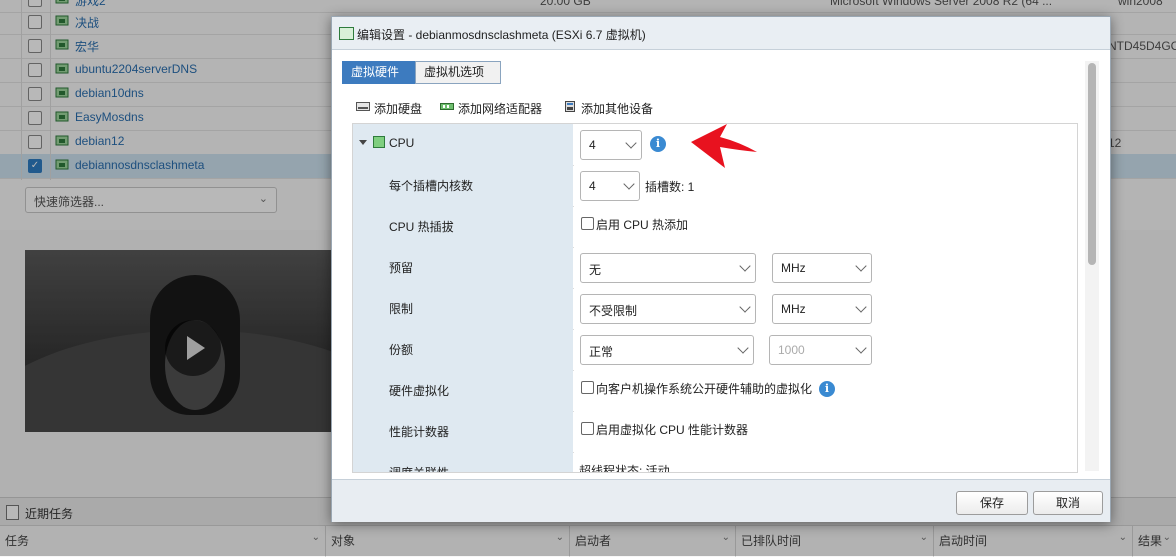 The image size is (1176, 557). Describe the element at coordinates (670, 187) in the screenshot. I see `sockets-count-text: 插槽数: 1` at that location.